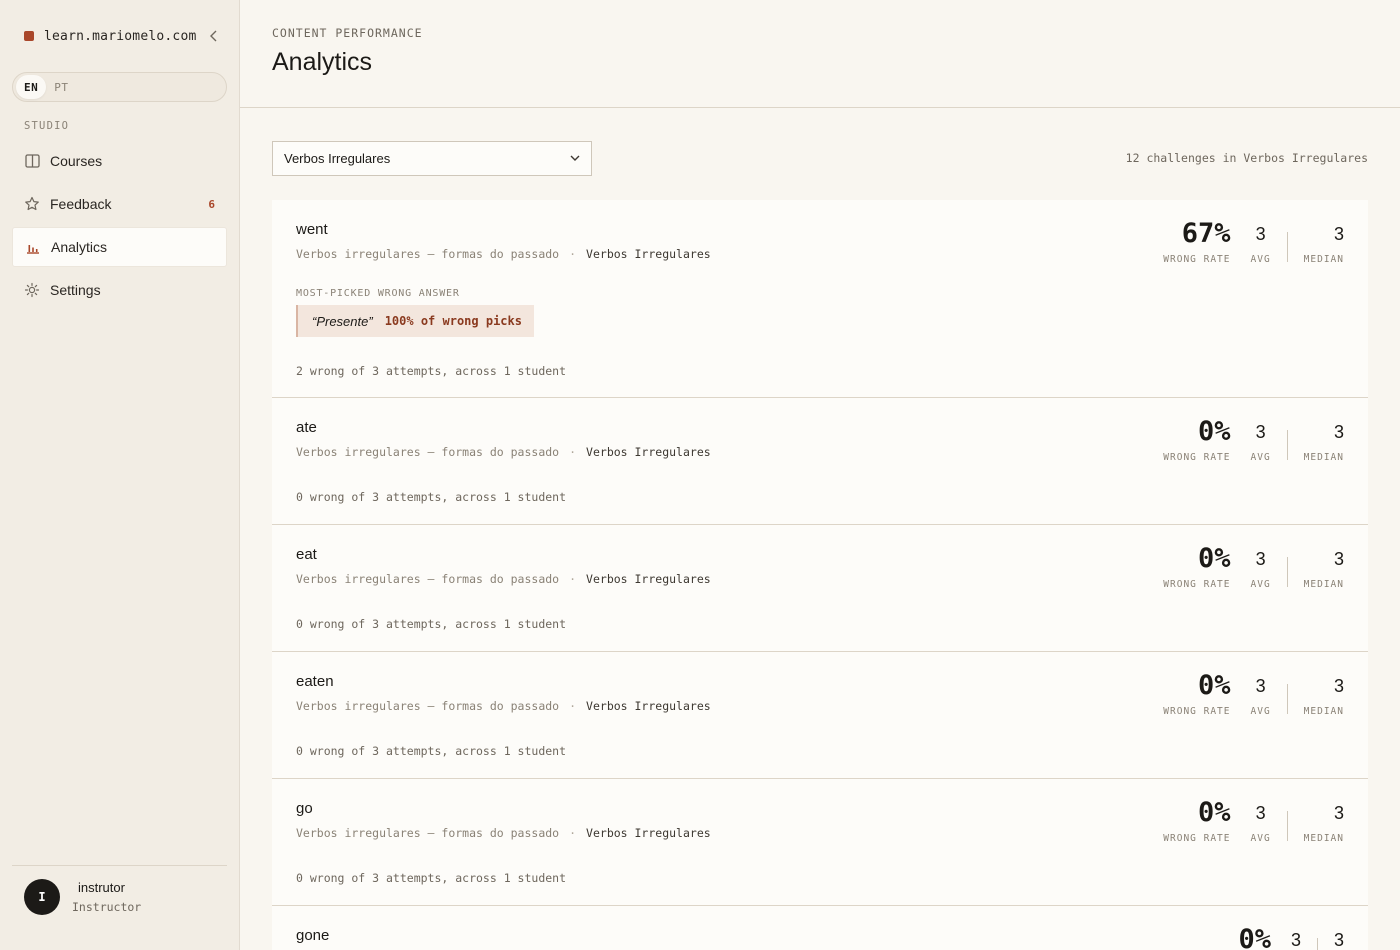  I want to click on avatar: I, so click(42, 897).